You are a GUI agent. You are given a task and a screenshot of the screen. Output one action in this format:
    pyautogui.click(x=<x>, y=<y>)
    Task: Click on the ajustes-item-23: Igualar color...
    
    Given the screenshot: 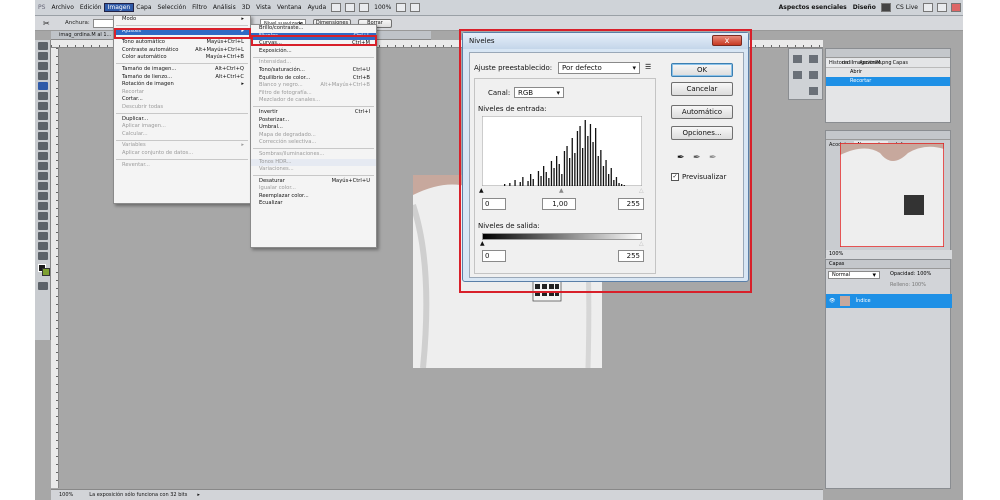 What is the action you would take?
    pyautogui.click(x=313, y=189)
    